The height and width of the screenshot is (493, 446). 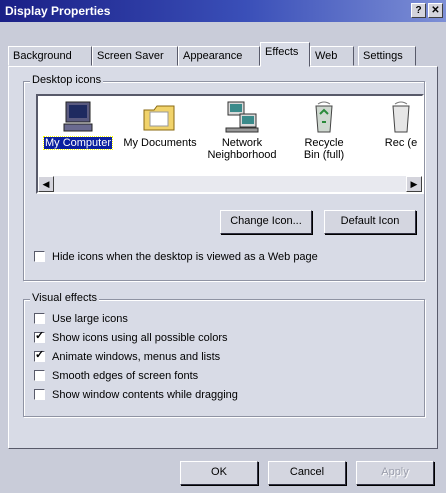 What do you see at coordinates (435, 10) in the screenshot?
I see `close-button: ✕` at bounding box center [435, 10].